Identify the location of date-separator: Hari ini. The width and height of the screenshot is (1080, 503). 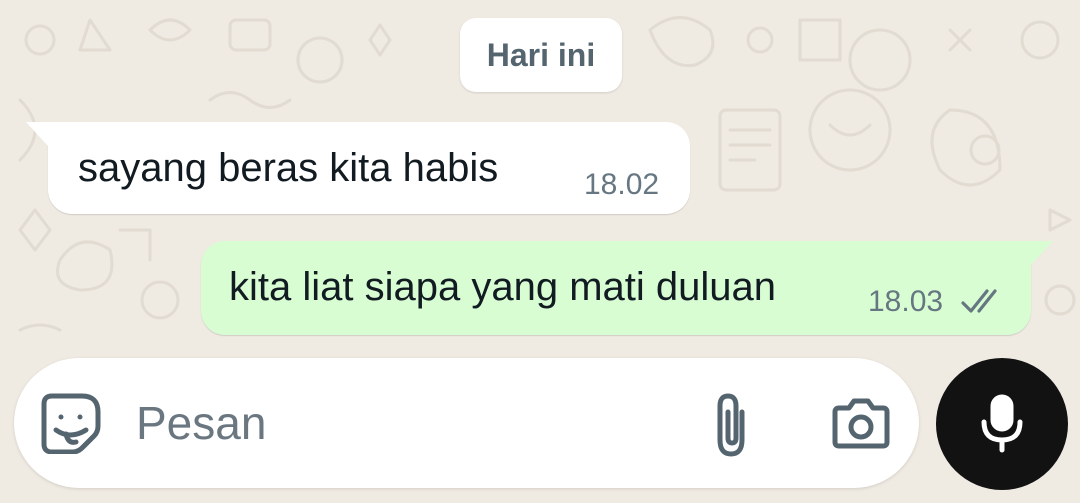
(541, 55).